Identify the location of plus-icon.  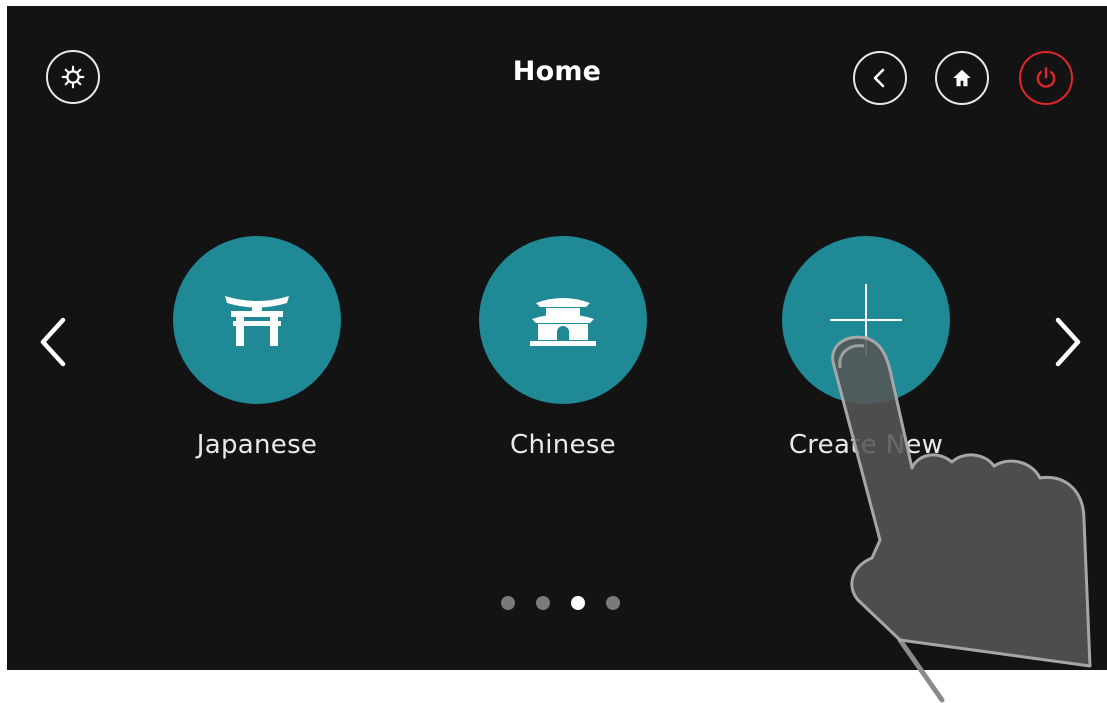
(866, 320).